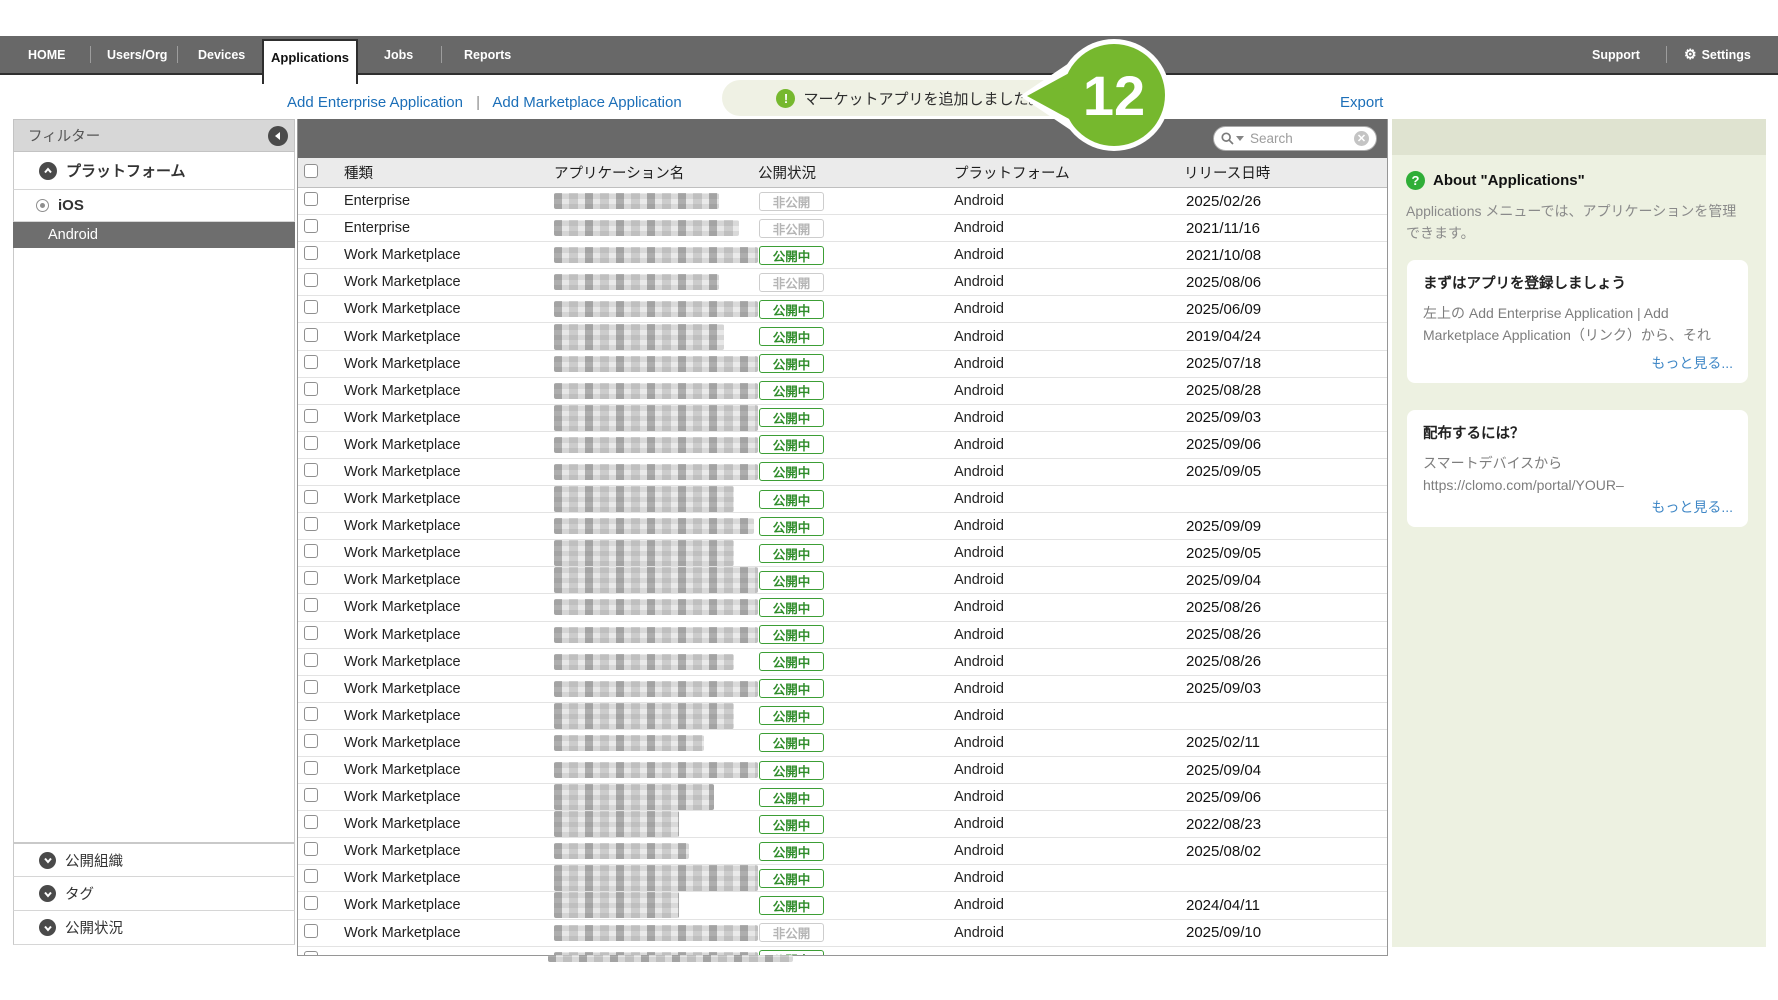 Image resolution: width=1778 pixels, height=1000 pixels. Describe the element at coordinates (1361, 102) in the screenshot. I see `export-link: Export` at that location.